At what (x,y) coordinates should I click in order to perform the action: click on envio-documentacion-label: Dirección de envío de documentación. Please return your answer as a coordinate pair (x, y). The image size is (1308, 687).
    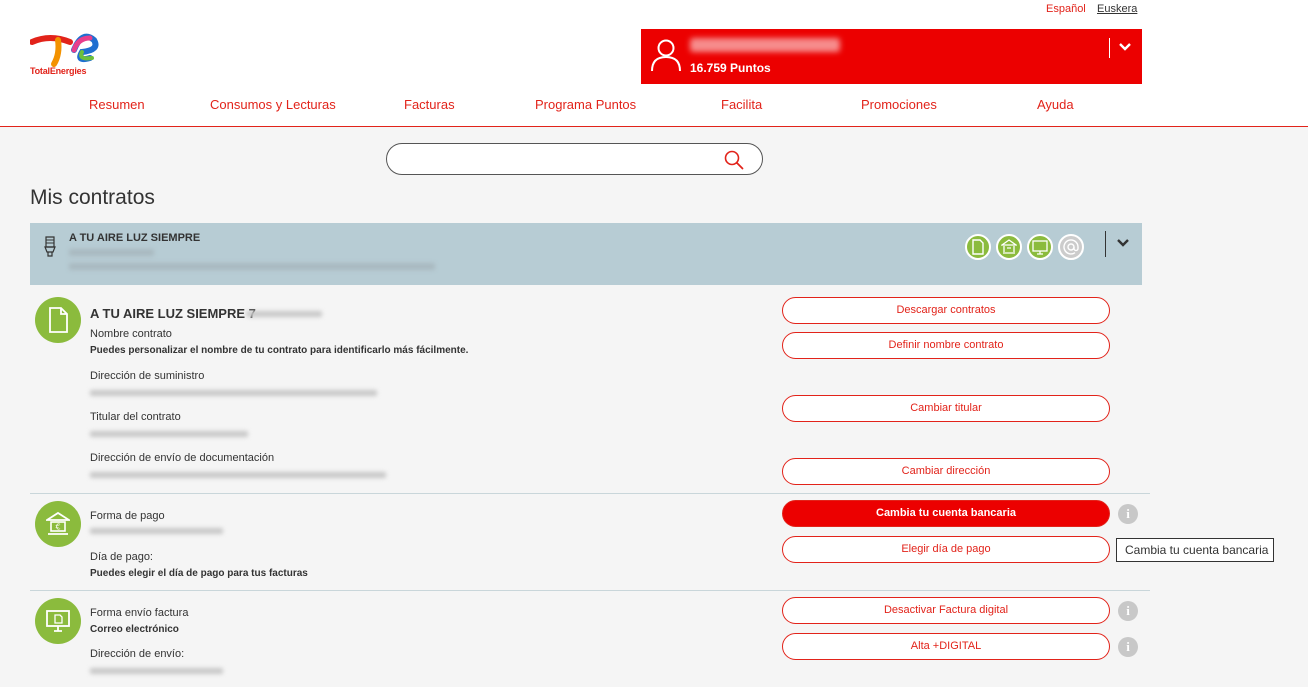
    Looking at the image, I should click on (182, 458).